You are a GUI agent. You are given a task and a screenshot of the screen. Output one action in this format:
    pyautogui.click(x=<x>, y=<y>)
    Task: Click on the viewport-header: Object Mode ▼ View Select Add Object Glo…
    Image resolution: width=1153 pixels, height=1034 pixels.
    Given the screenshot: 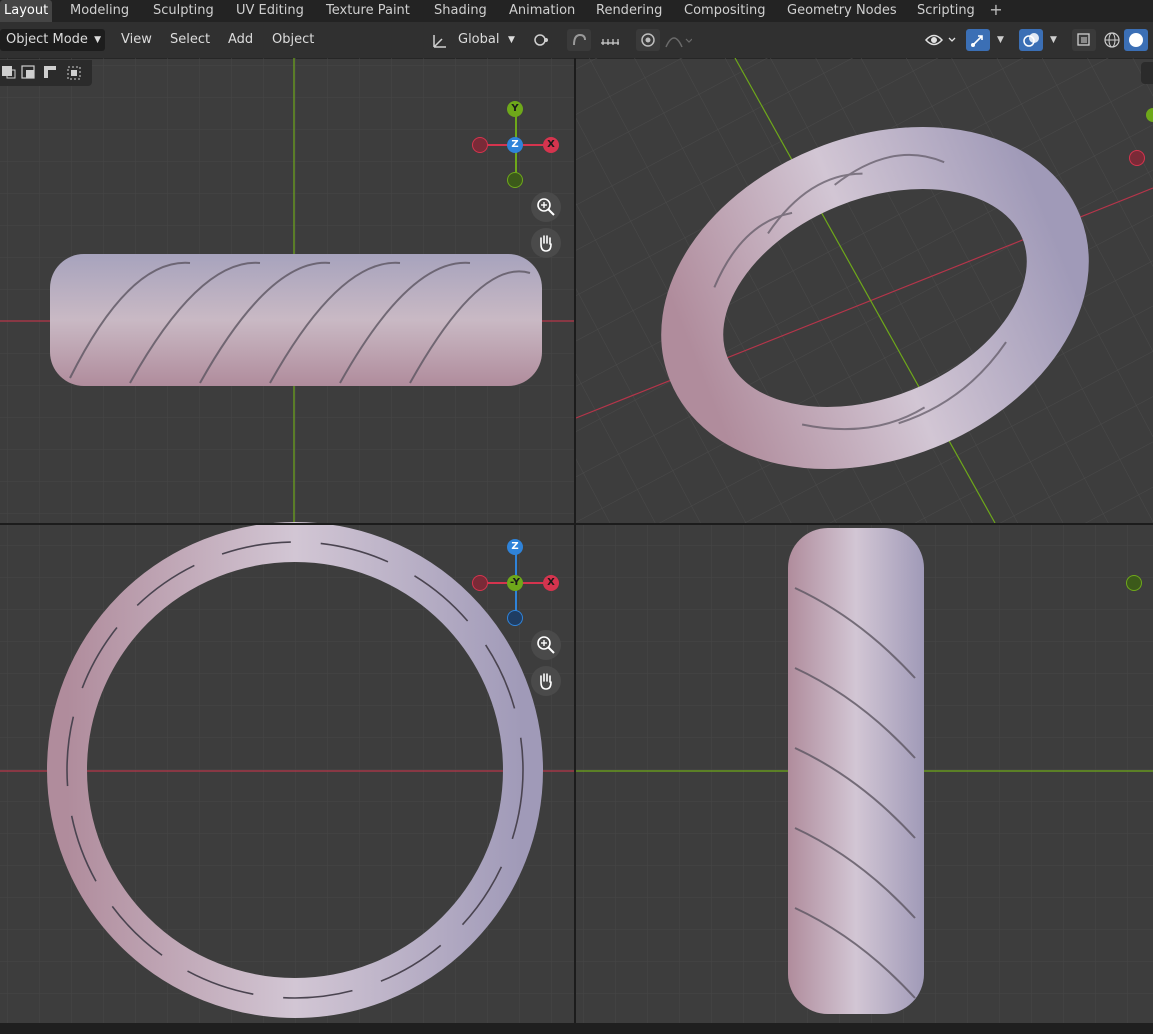 What is the action you would take?
    pyautogui.click(x=576, y=40)
    